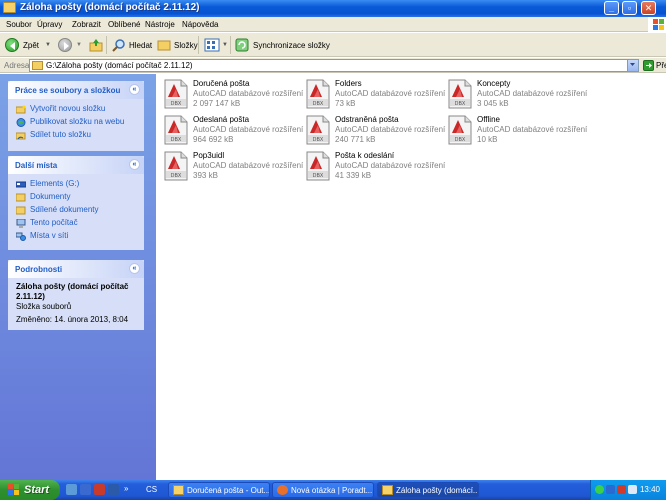 This screenshot has height=500, width=666. I want to click on place-label: Místa v síti, so click(49, 235).